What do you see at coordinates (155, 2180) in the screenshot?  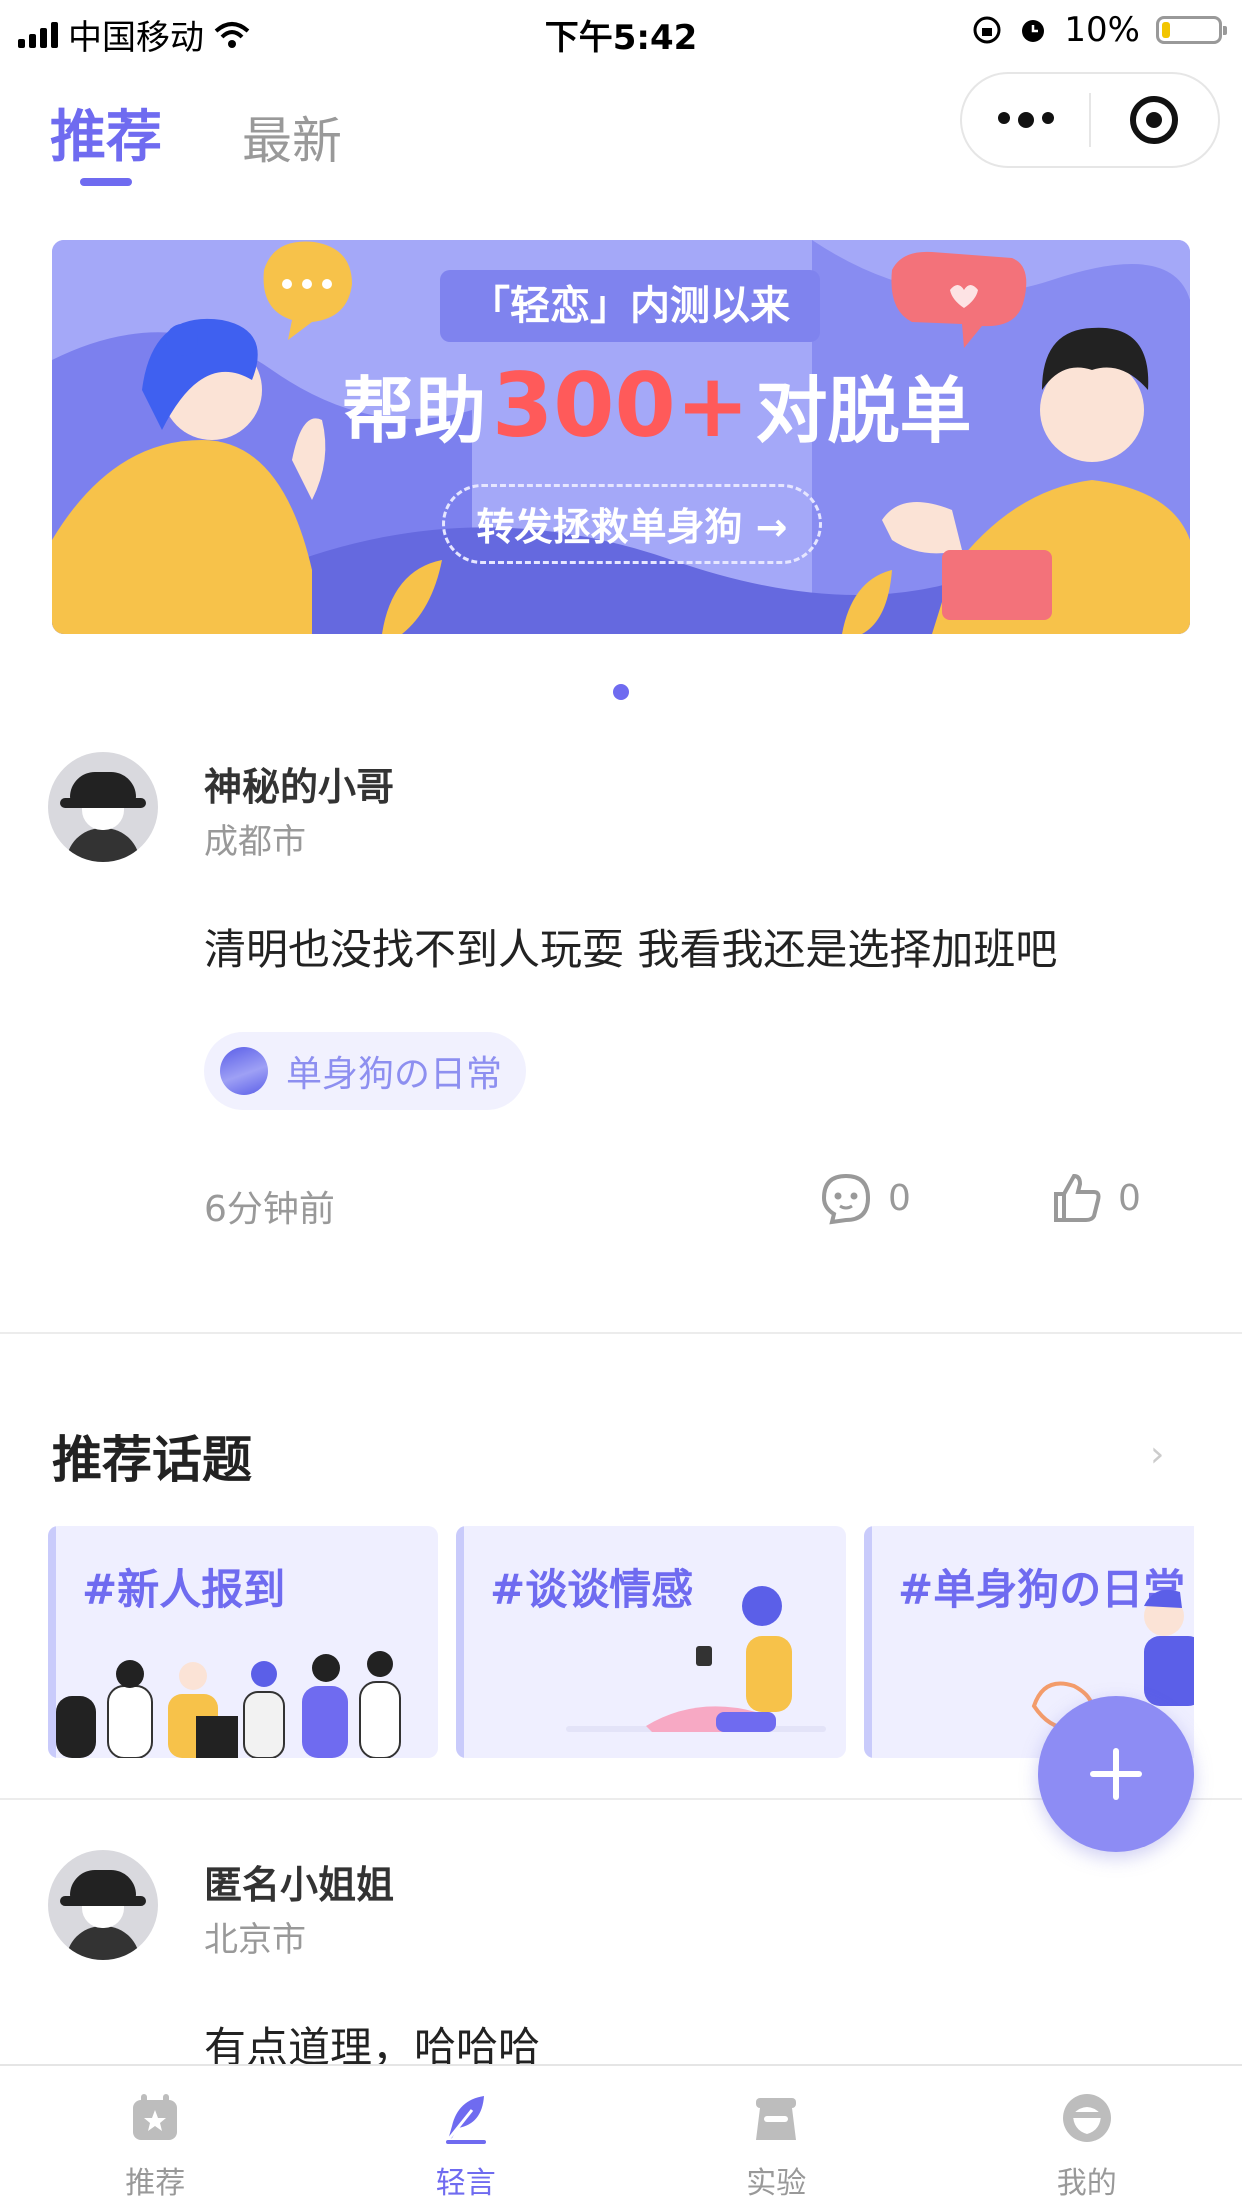 I see `nav-label: 推荐` at bounding box center [155, 2180].